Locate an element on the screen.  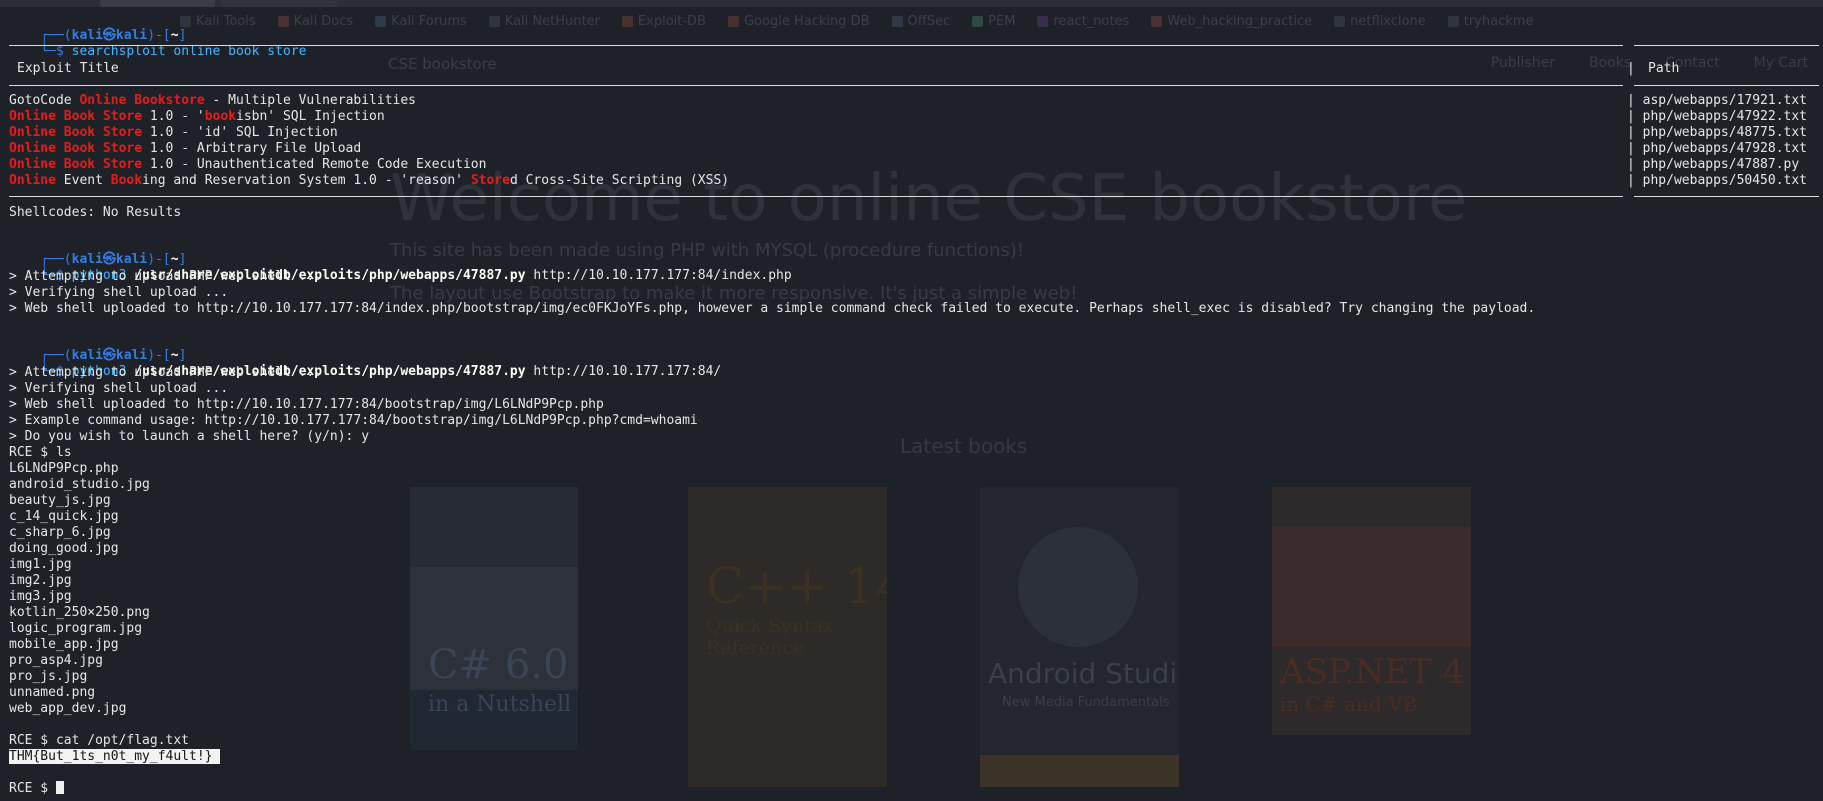
file-entry: doing_good.jpg is located at coordinates (64, 548).